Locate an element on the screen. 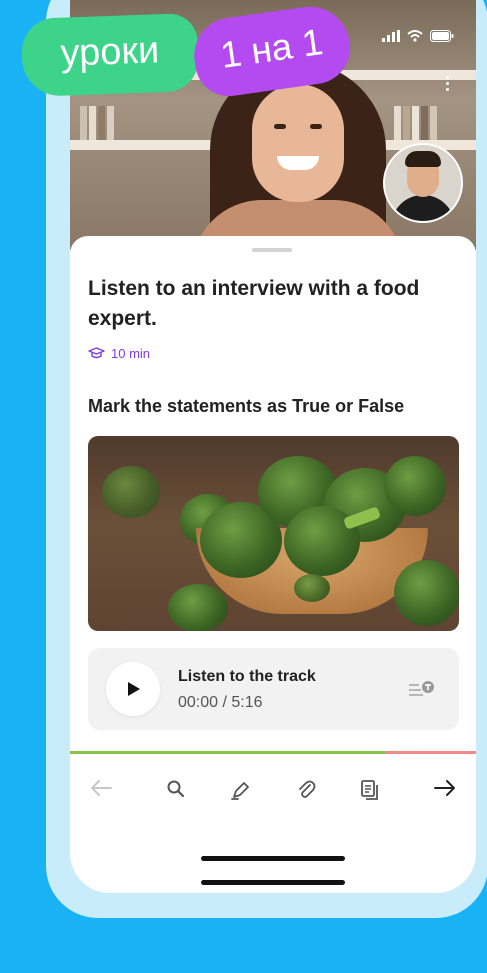 The width and height of the screenshot is (487, 973). progress-complete is located at coordinates (227, 752).